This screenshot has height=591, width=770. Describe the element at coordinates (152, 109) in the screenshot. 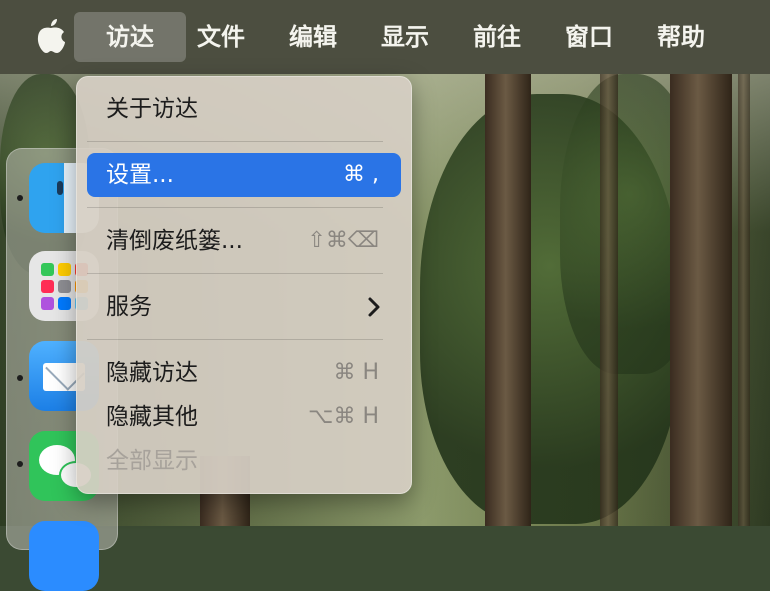

I see `about-finder-label: 关于访达` at that location.